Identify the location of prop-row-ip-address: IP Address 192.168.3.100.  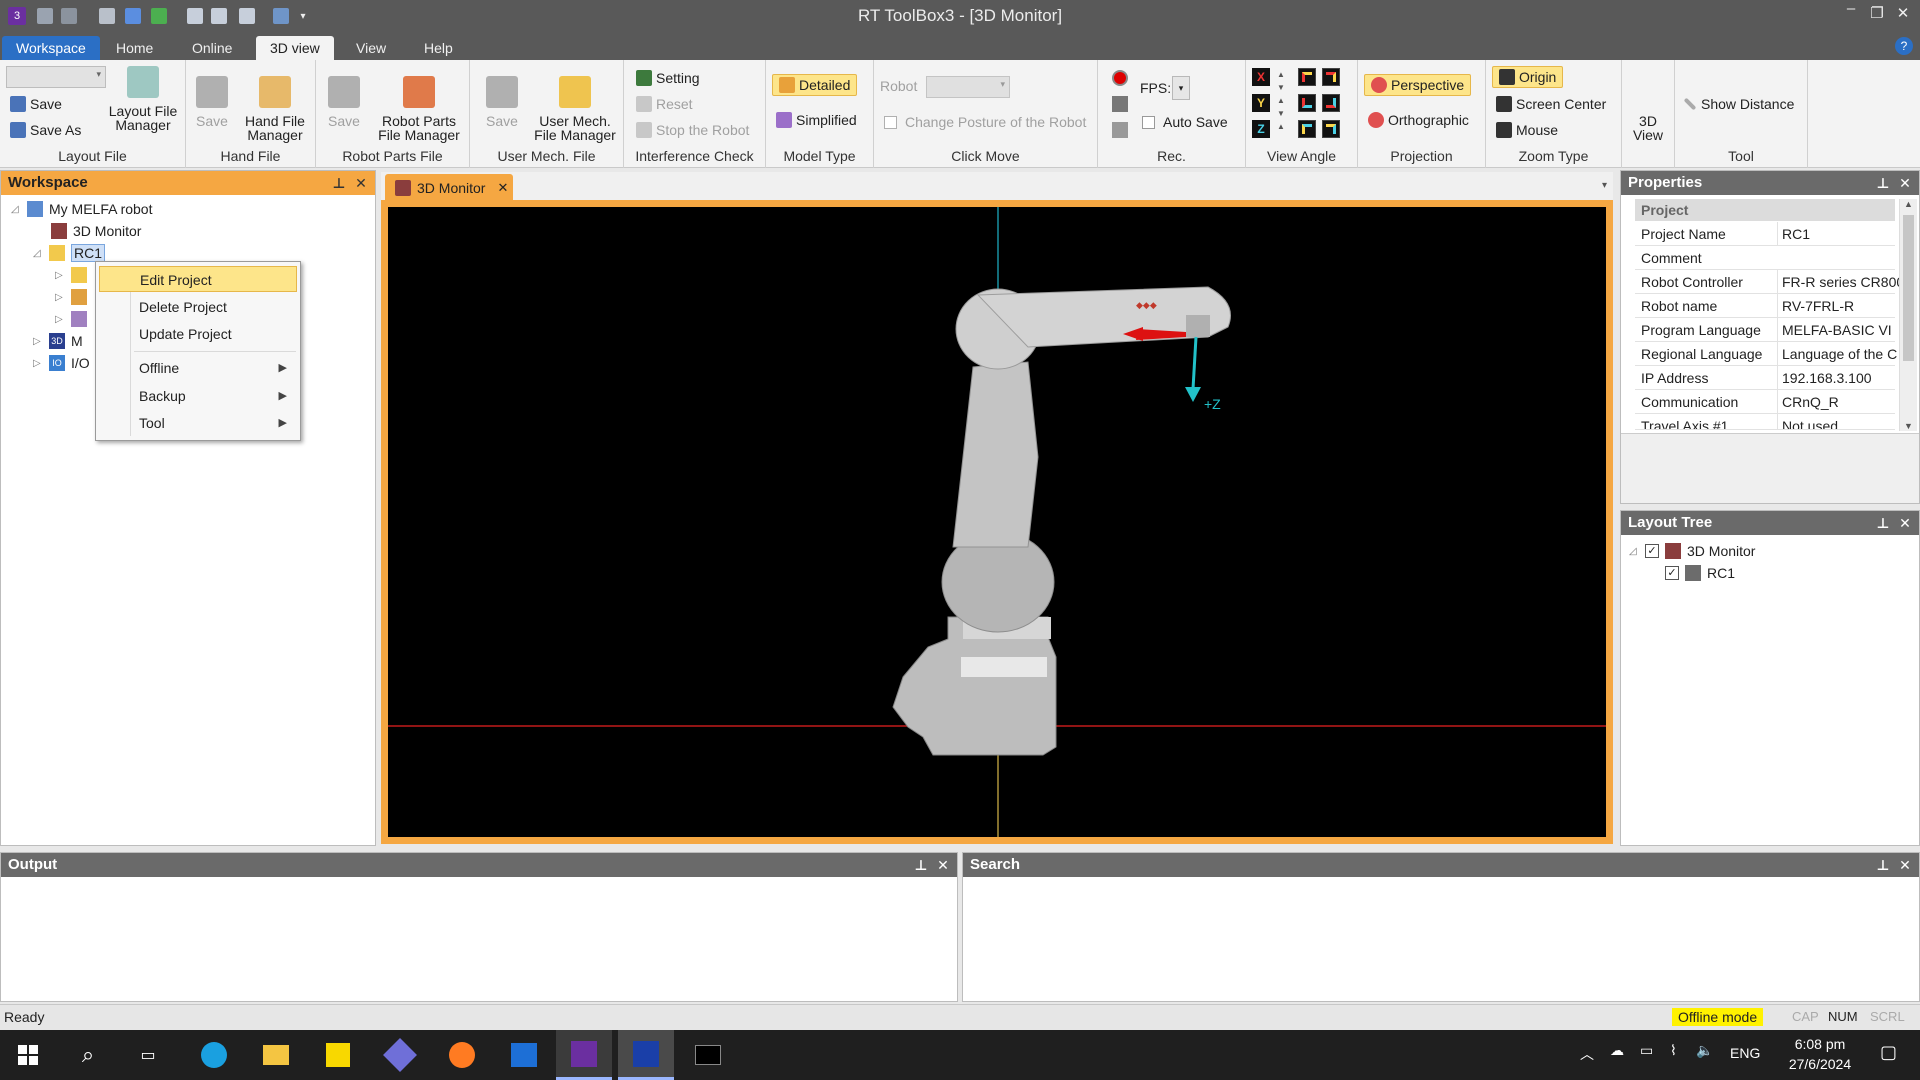
(1765, 378).